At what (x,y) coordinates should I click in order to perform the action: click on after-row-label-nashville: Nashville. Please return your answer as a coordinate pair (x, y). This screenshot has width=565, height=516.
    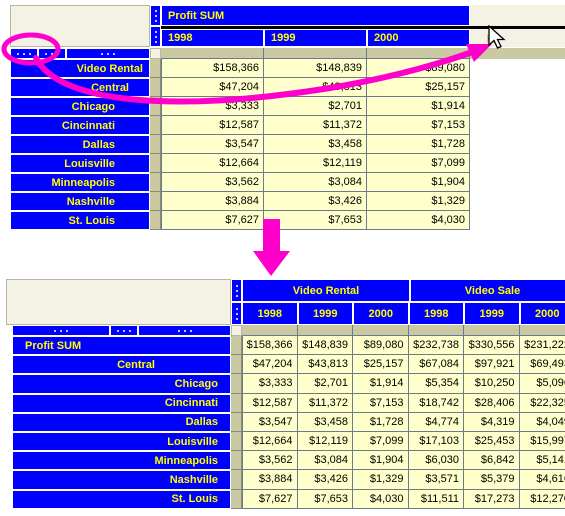
    Looking at the image, I should click on (121, 480).